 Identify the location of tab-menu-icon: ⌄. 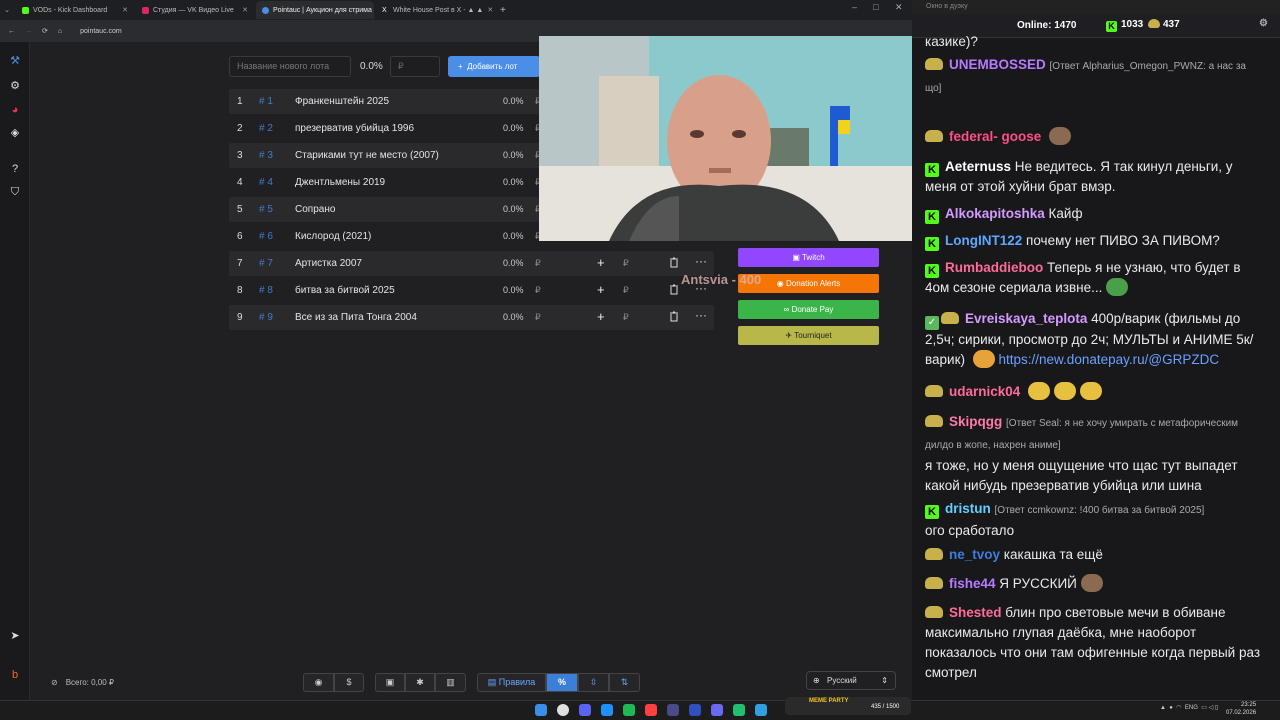
(7, 10).